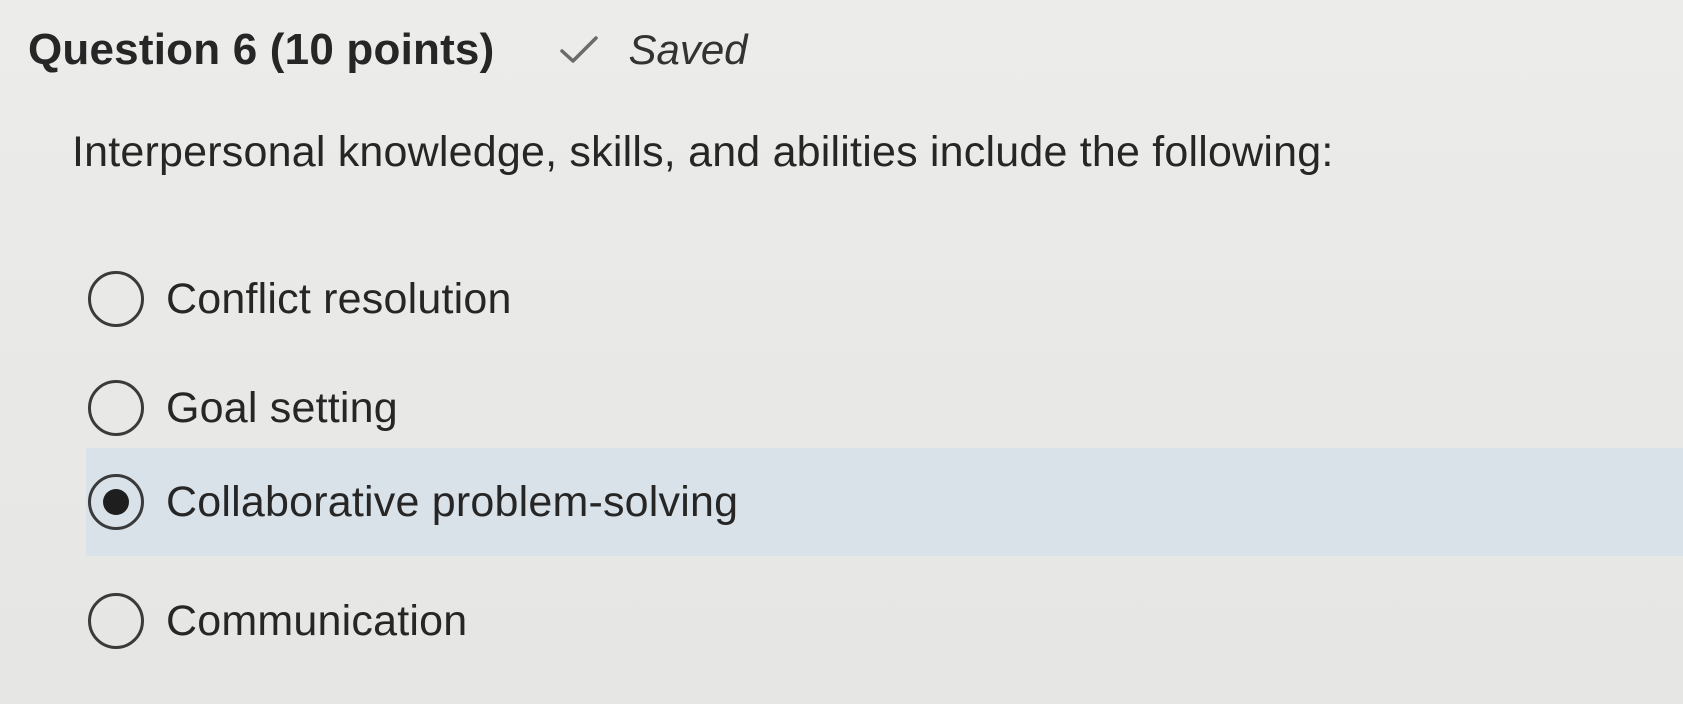 The image size is (1683, 704). Describe the element at coordinates (579, 49) in the screenshot. I see `check-icon` at that location.